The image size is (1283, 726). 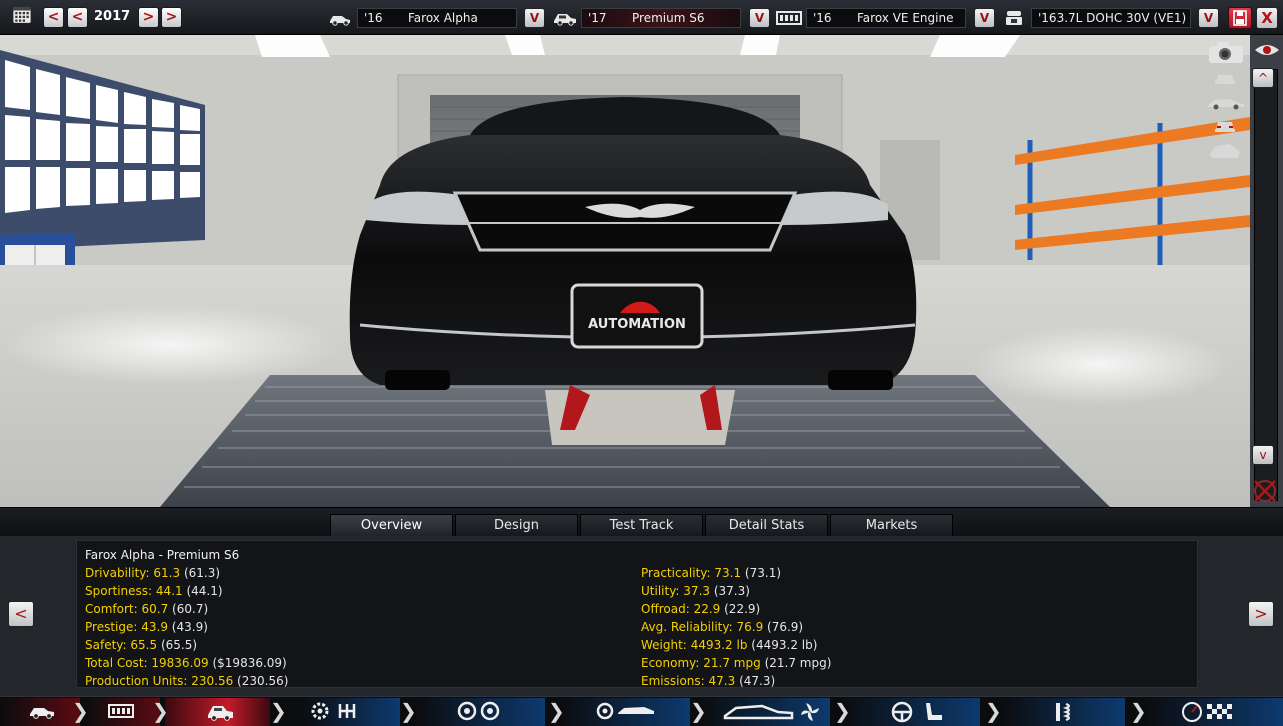 I want to click on stat-row: Offroad: 22.9 (22.9), so click(x=736, y=609).